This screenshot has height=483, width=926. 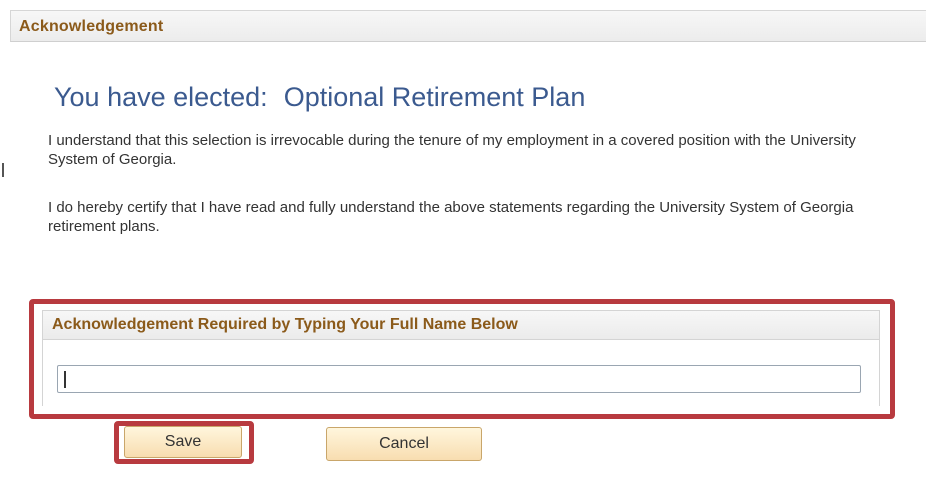 What do you see at coordinates (459, 379) in the screenshot?
I see `full-name-input` at bounding box center [459, 379].